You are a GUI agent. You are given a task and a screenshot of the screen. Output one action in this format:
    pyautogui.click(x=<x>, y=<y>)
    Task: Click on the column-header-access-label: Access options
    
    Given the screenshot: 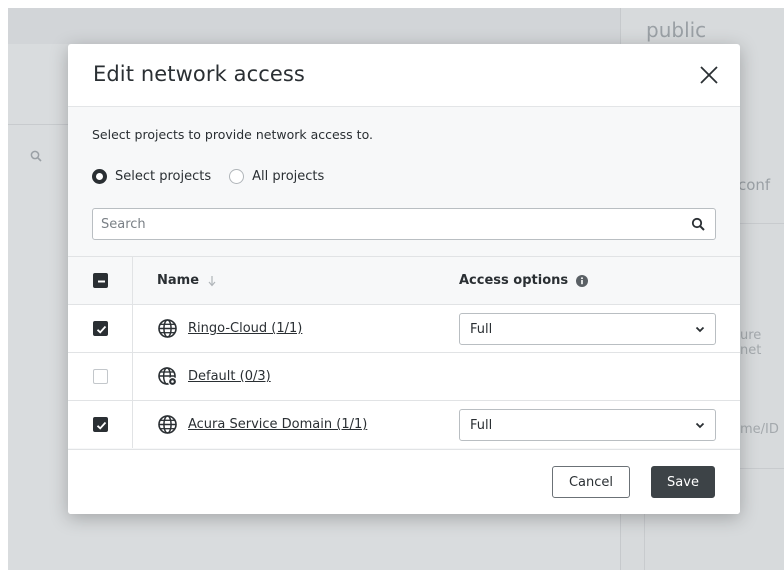 What is the action you would take?
    pyautogui.click(x=514, y=280)
    